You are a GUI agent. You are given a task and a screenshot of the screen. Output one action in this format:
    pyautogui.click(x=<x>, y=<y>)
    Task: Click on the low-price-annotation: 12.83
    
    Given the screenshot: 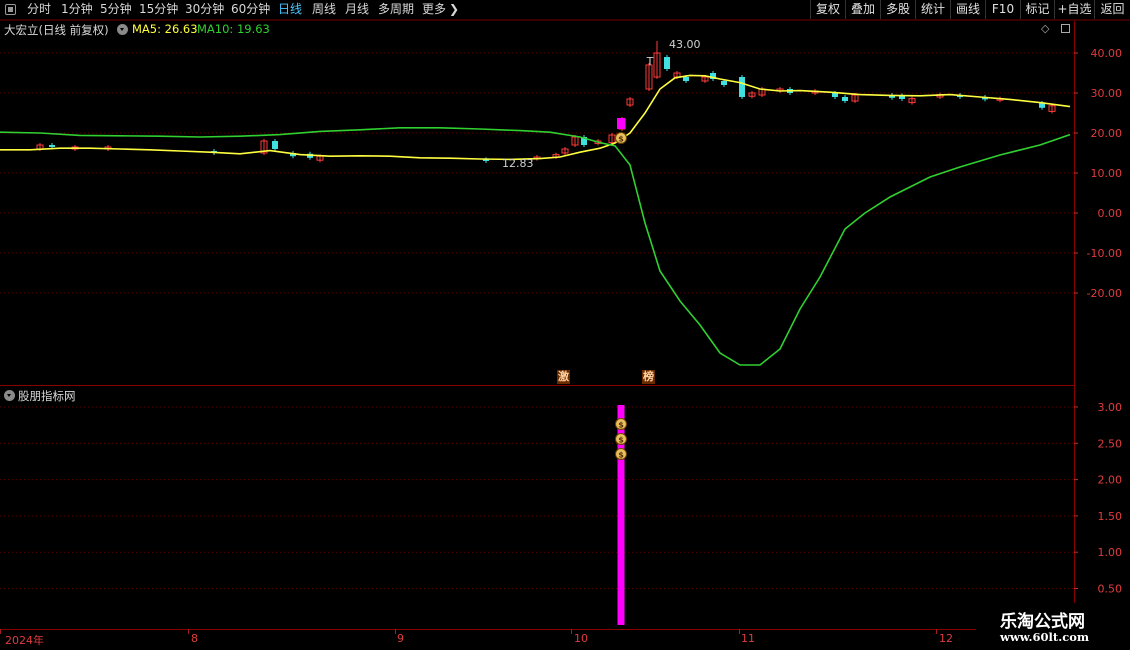 What is the action you would take?
    pyautogui.click(x=518, y=163)
    